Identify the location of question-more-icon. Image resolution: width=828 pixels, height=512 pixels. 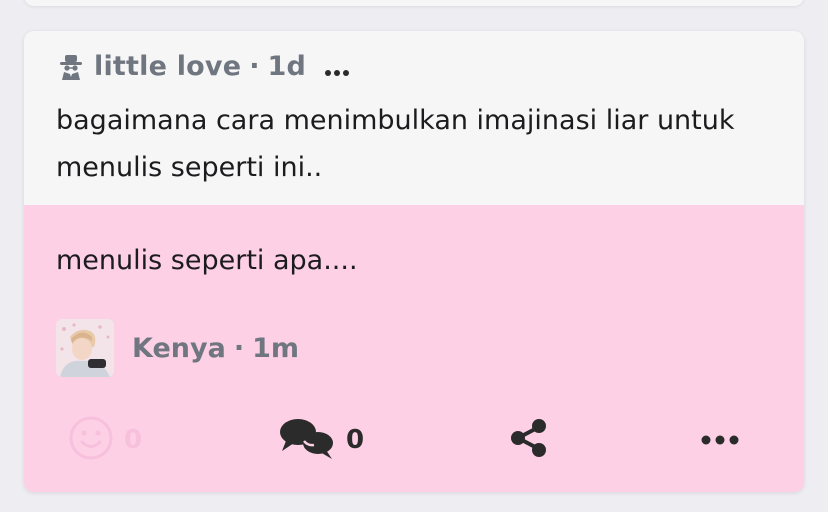
(337, 69).